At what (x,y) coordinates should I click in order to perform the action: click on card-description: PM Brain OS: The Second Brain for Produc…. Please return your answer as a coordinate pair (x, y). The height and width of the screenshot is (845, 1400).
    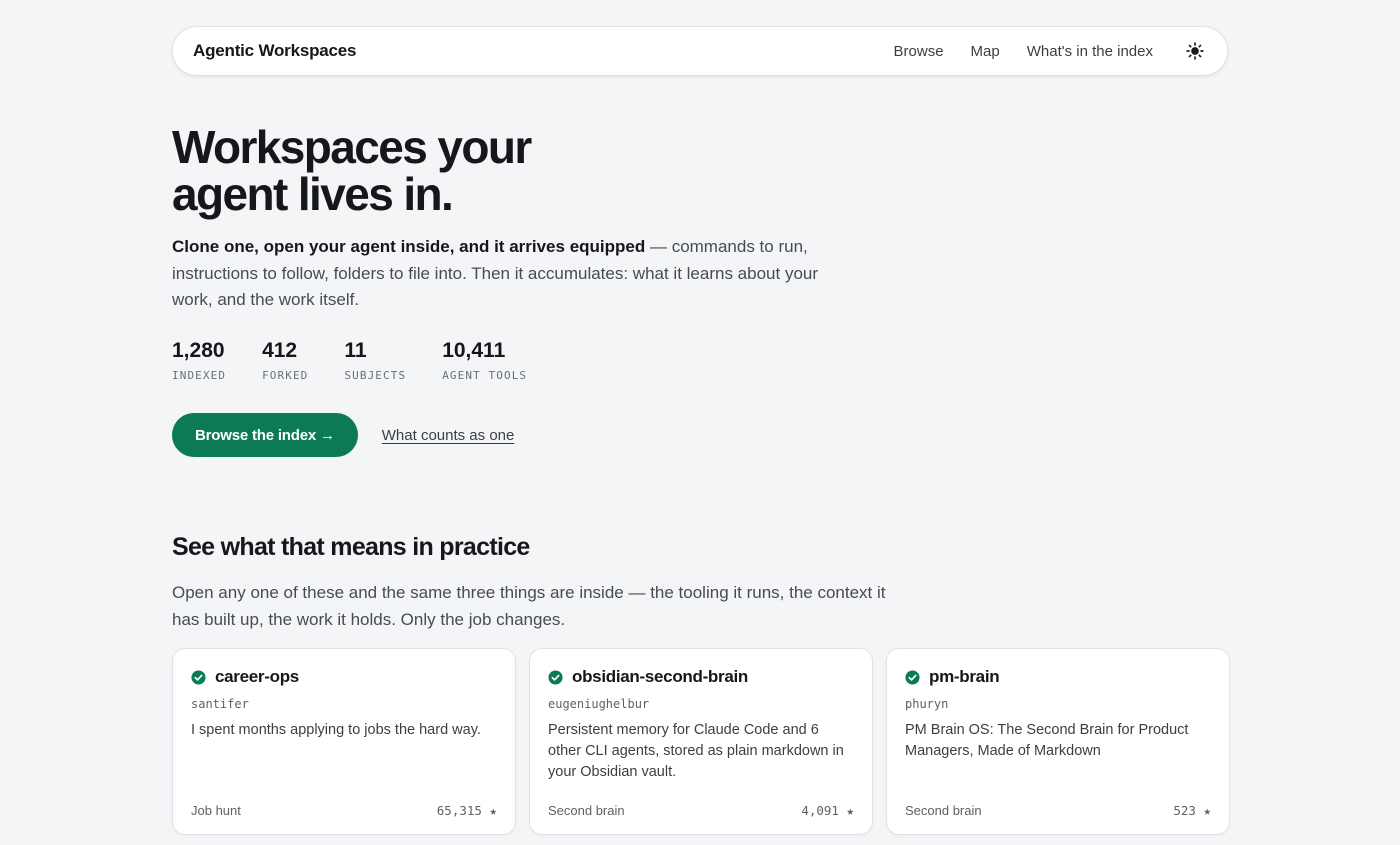
    Looking at the image, I should click on (1047, 740).